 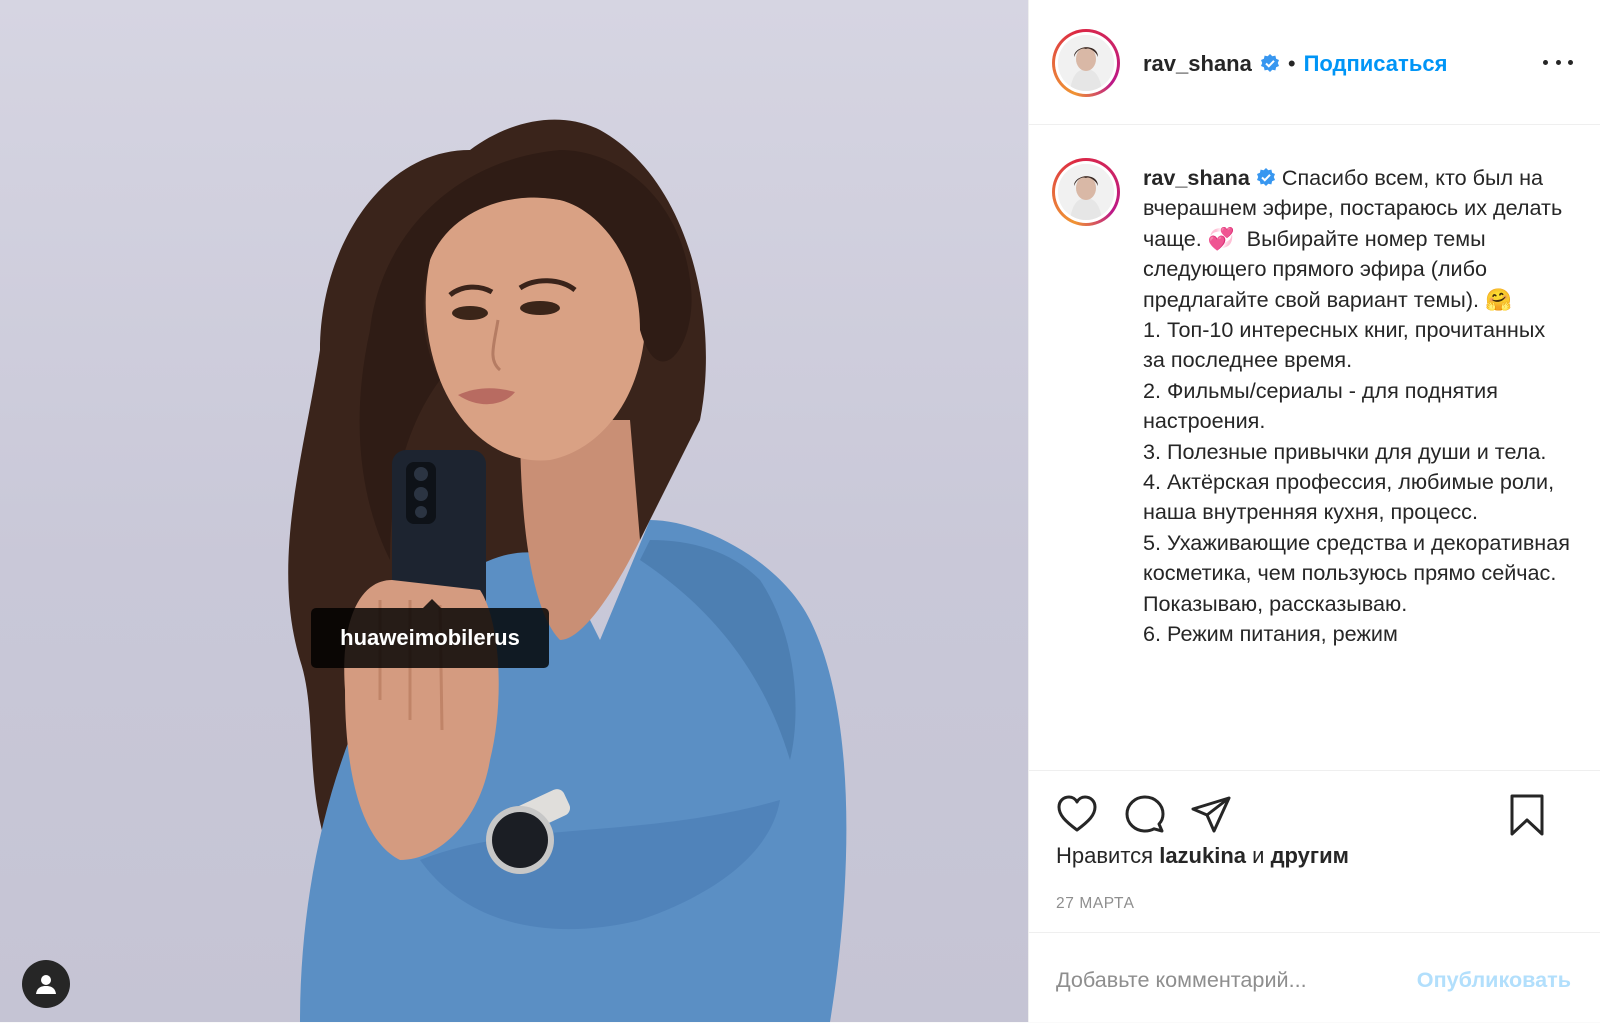 I want to click on likes-summary: Нравится lazukina и другим, so click(x=1202, y=856).